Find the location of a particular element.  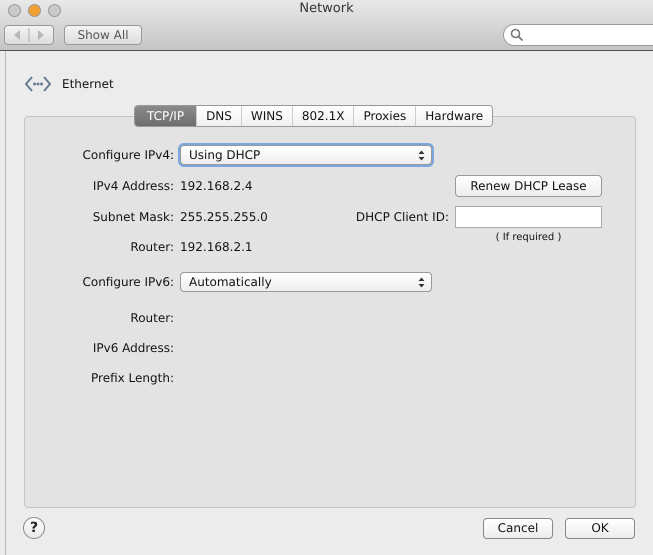

field-label: IPv6 Address: is located at coordinates (133, 348).